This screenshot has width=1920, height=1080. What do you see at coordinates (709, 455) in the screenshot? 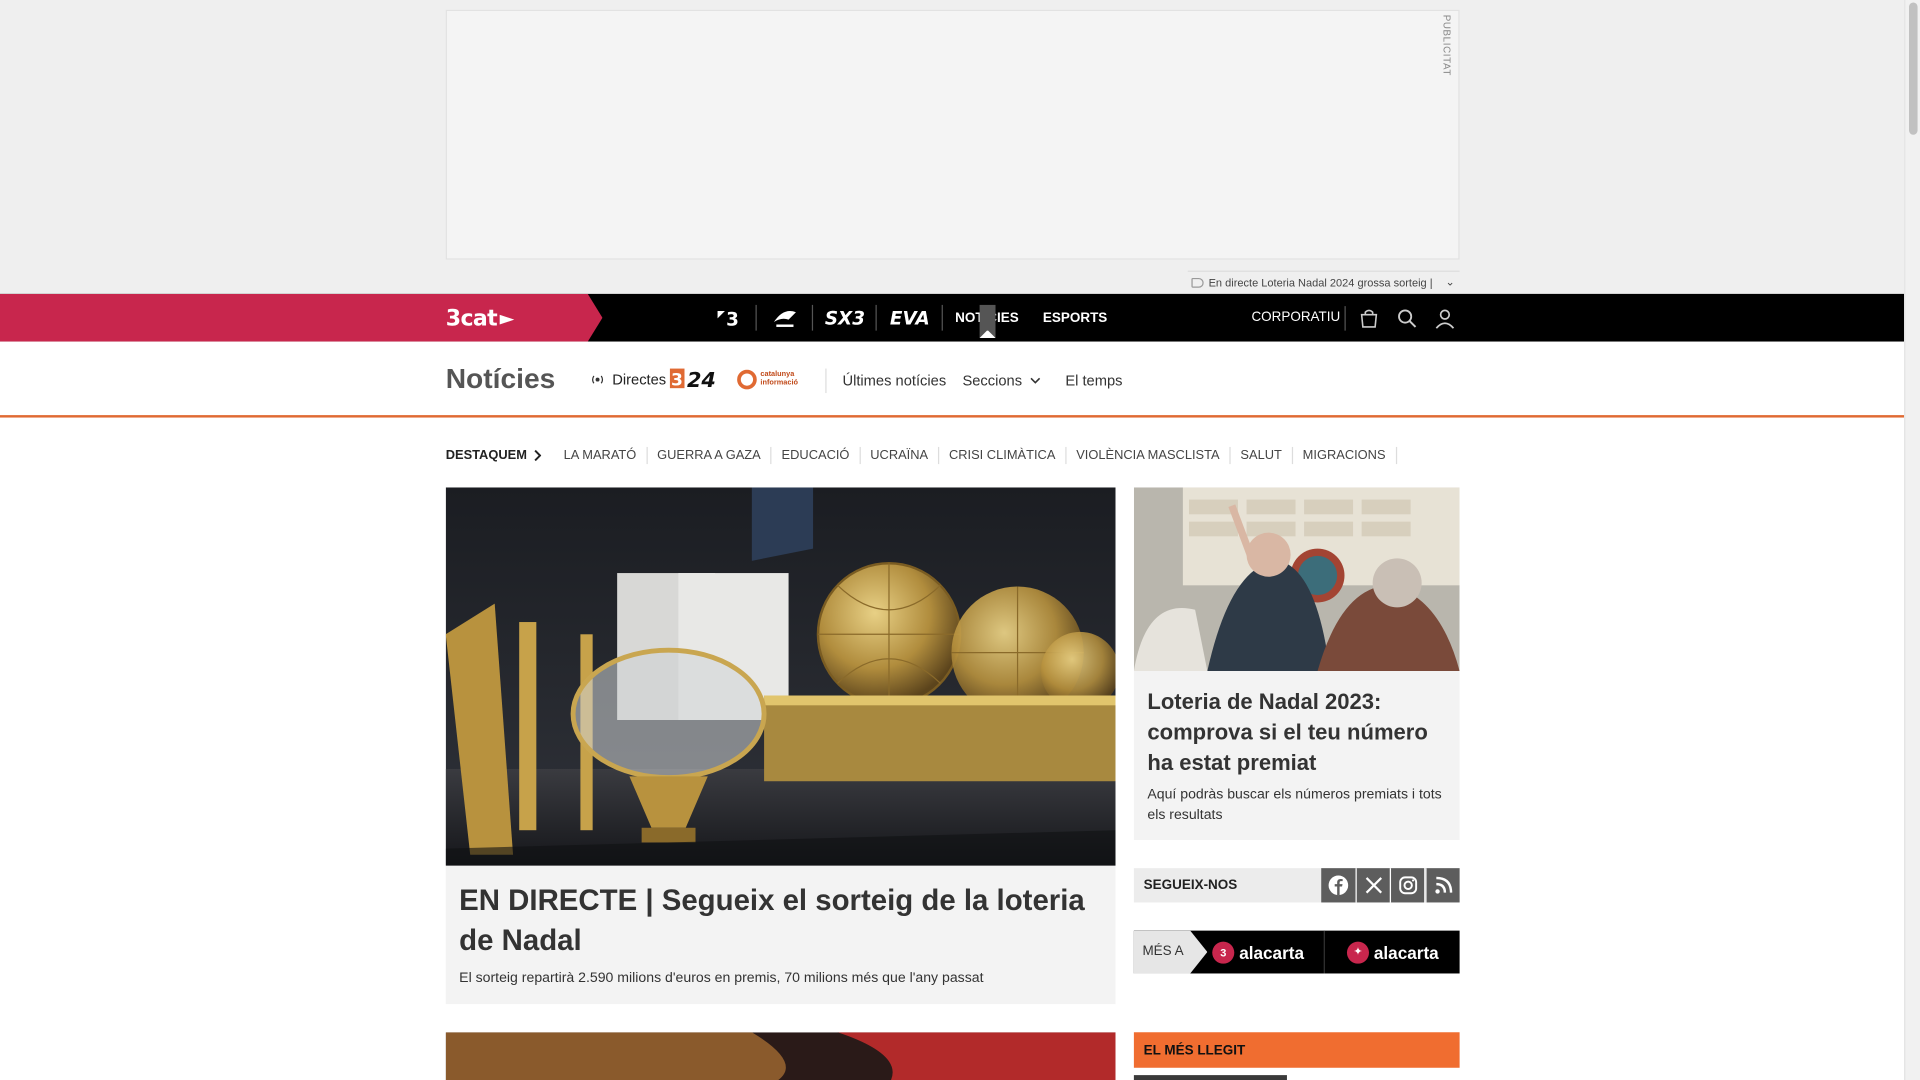
I see `tag-link: GUERRA A GAZA` at bounding box center [709, 455].